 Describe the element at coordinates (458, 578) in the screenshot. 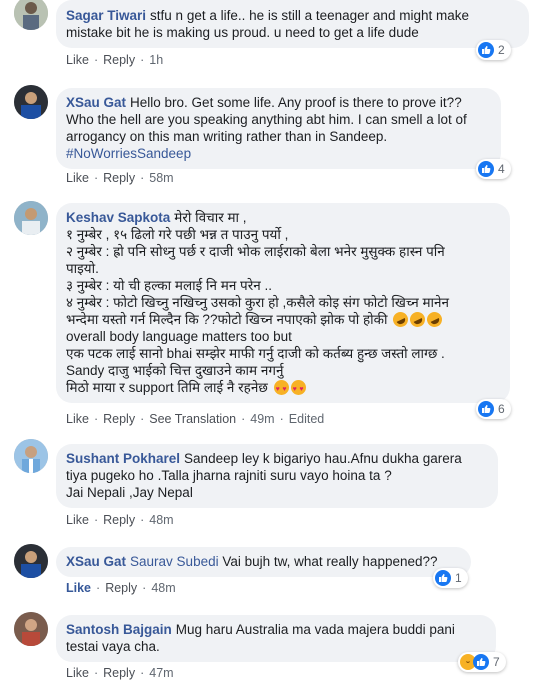

I see `reaction-number: 1` at that location.